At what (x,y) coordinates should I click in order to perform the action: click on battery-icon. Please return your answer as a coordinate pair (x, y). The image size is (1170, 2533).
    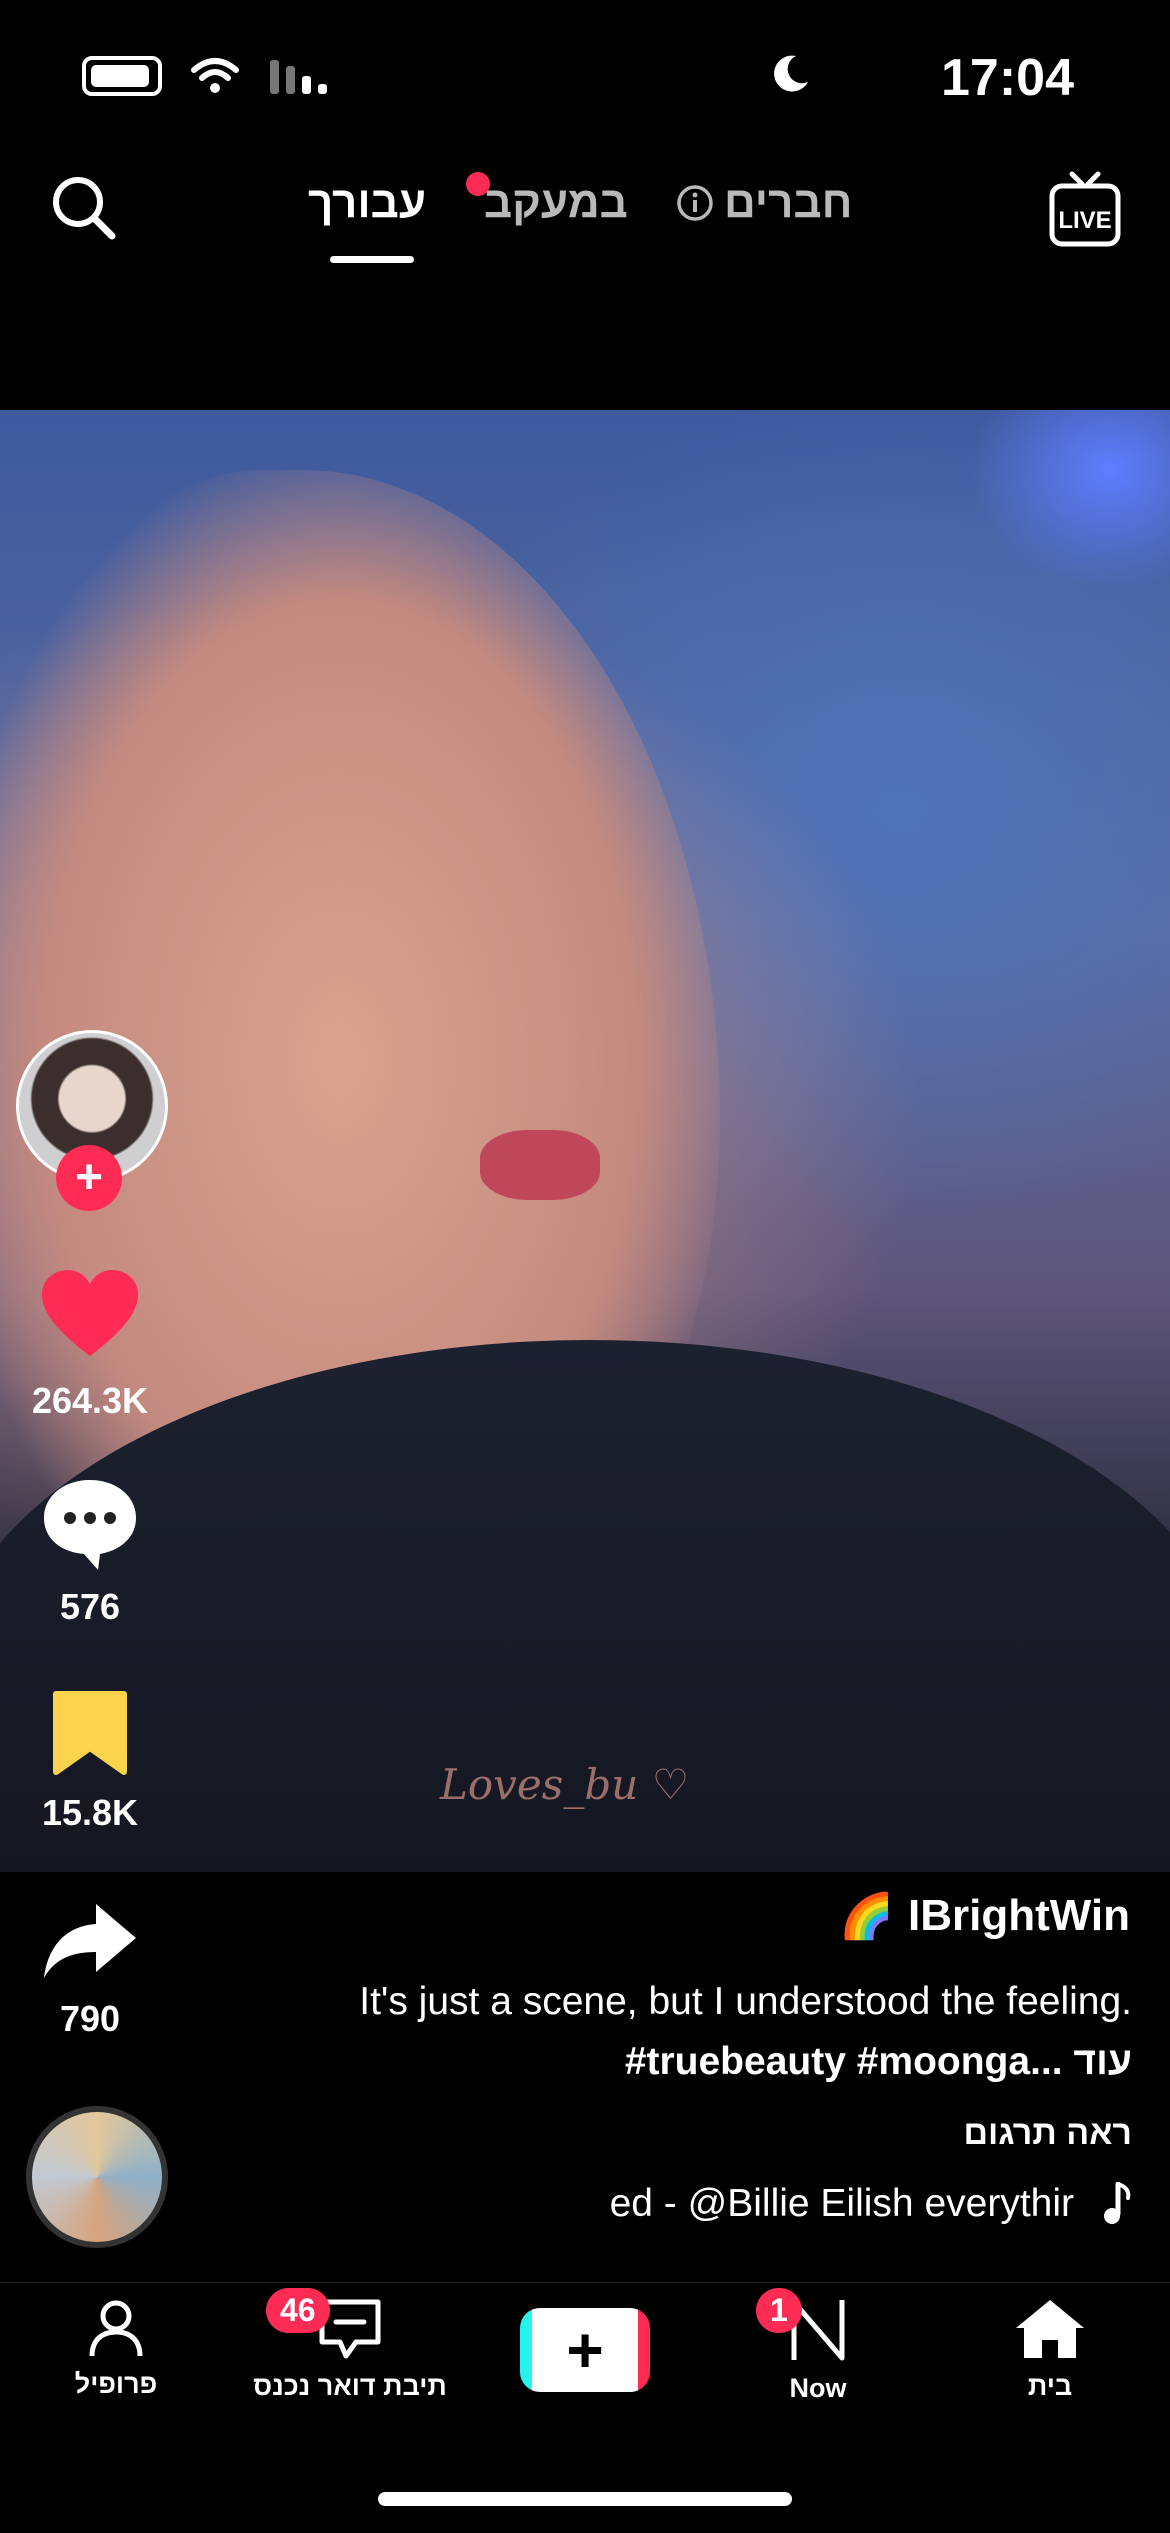
    Looking at the image, I should click on (122, 76).